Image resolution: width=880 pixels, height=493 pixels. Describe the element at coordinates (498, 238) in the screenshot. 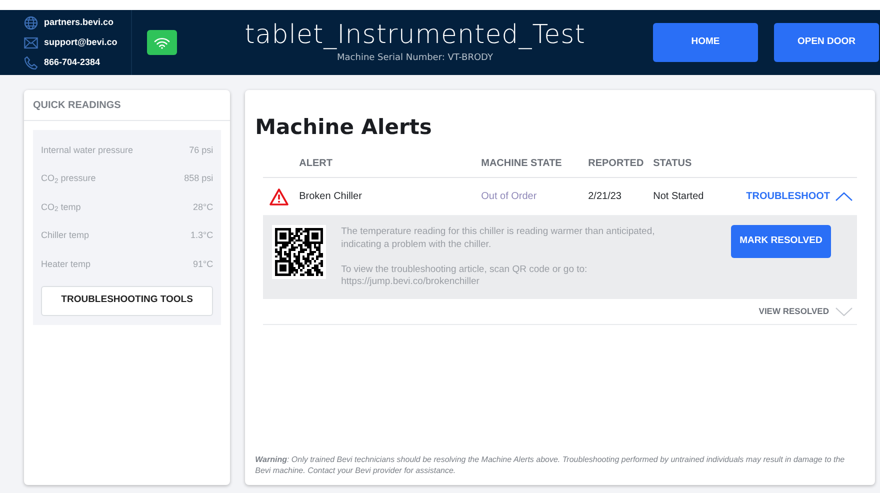

I see `detail-text: The temperature reading for this chiller is reading warmer than anticipated, indicating a problem with the chiller.` at that location.